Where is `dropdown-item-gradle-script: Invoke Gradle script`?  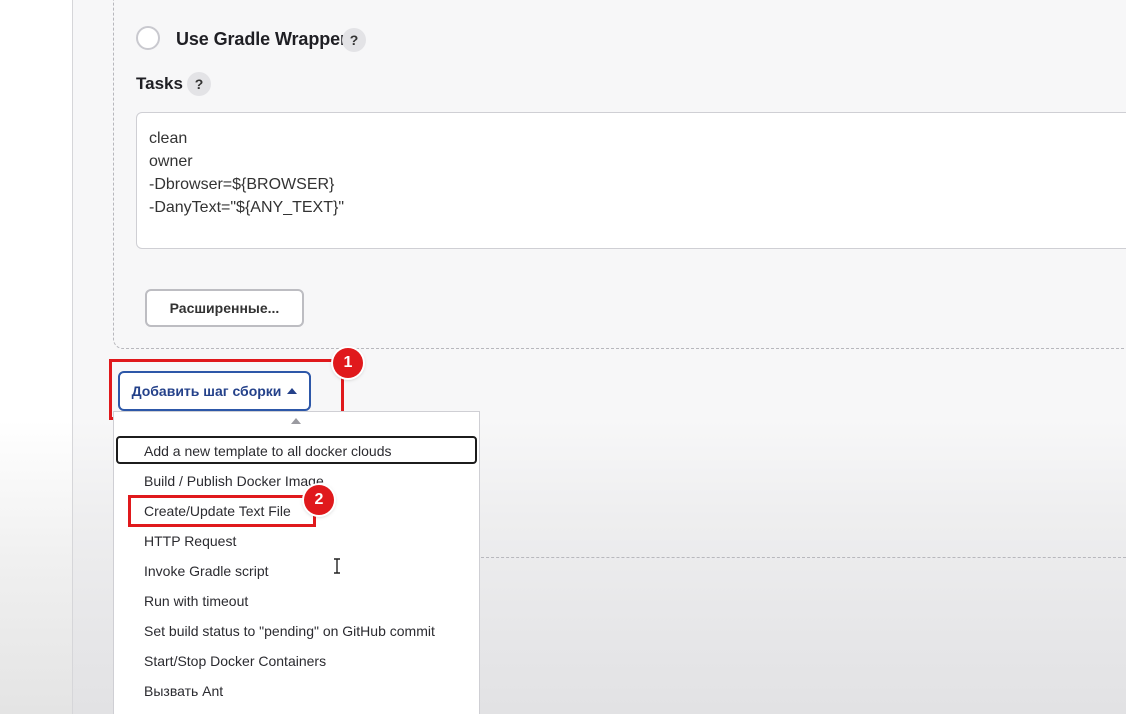 dropdown-item-gradle-script: Invoke Gradle script is located at coordinates (206, 571).